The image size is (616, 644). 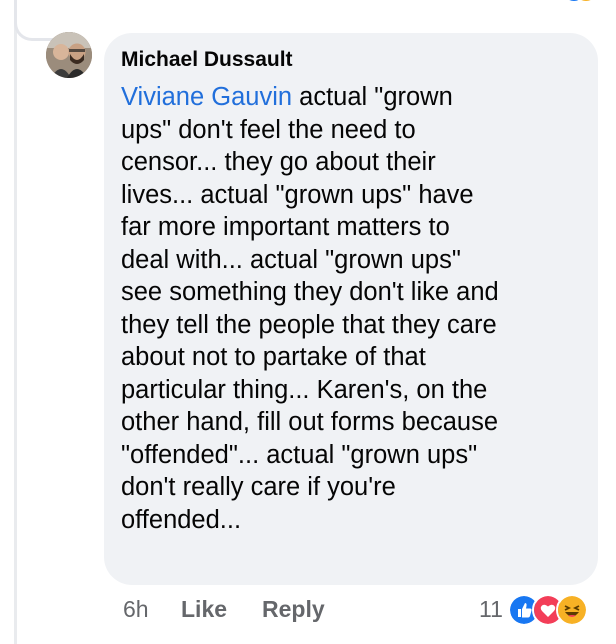 I want to click on thread-line, so click(x=15, y=322).